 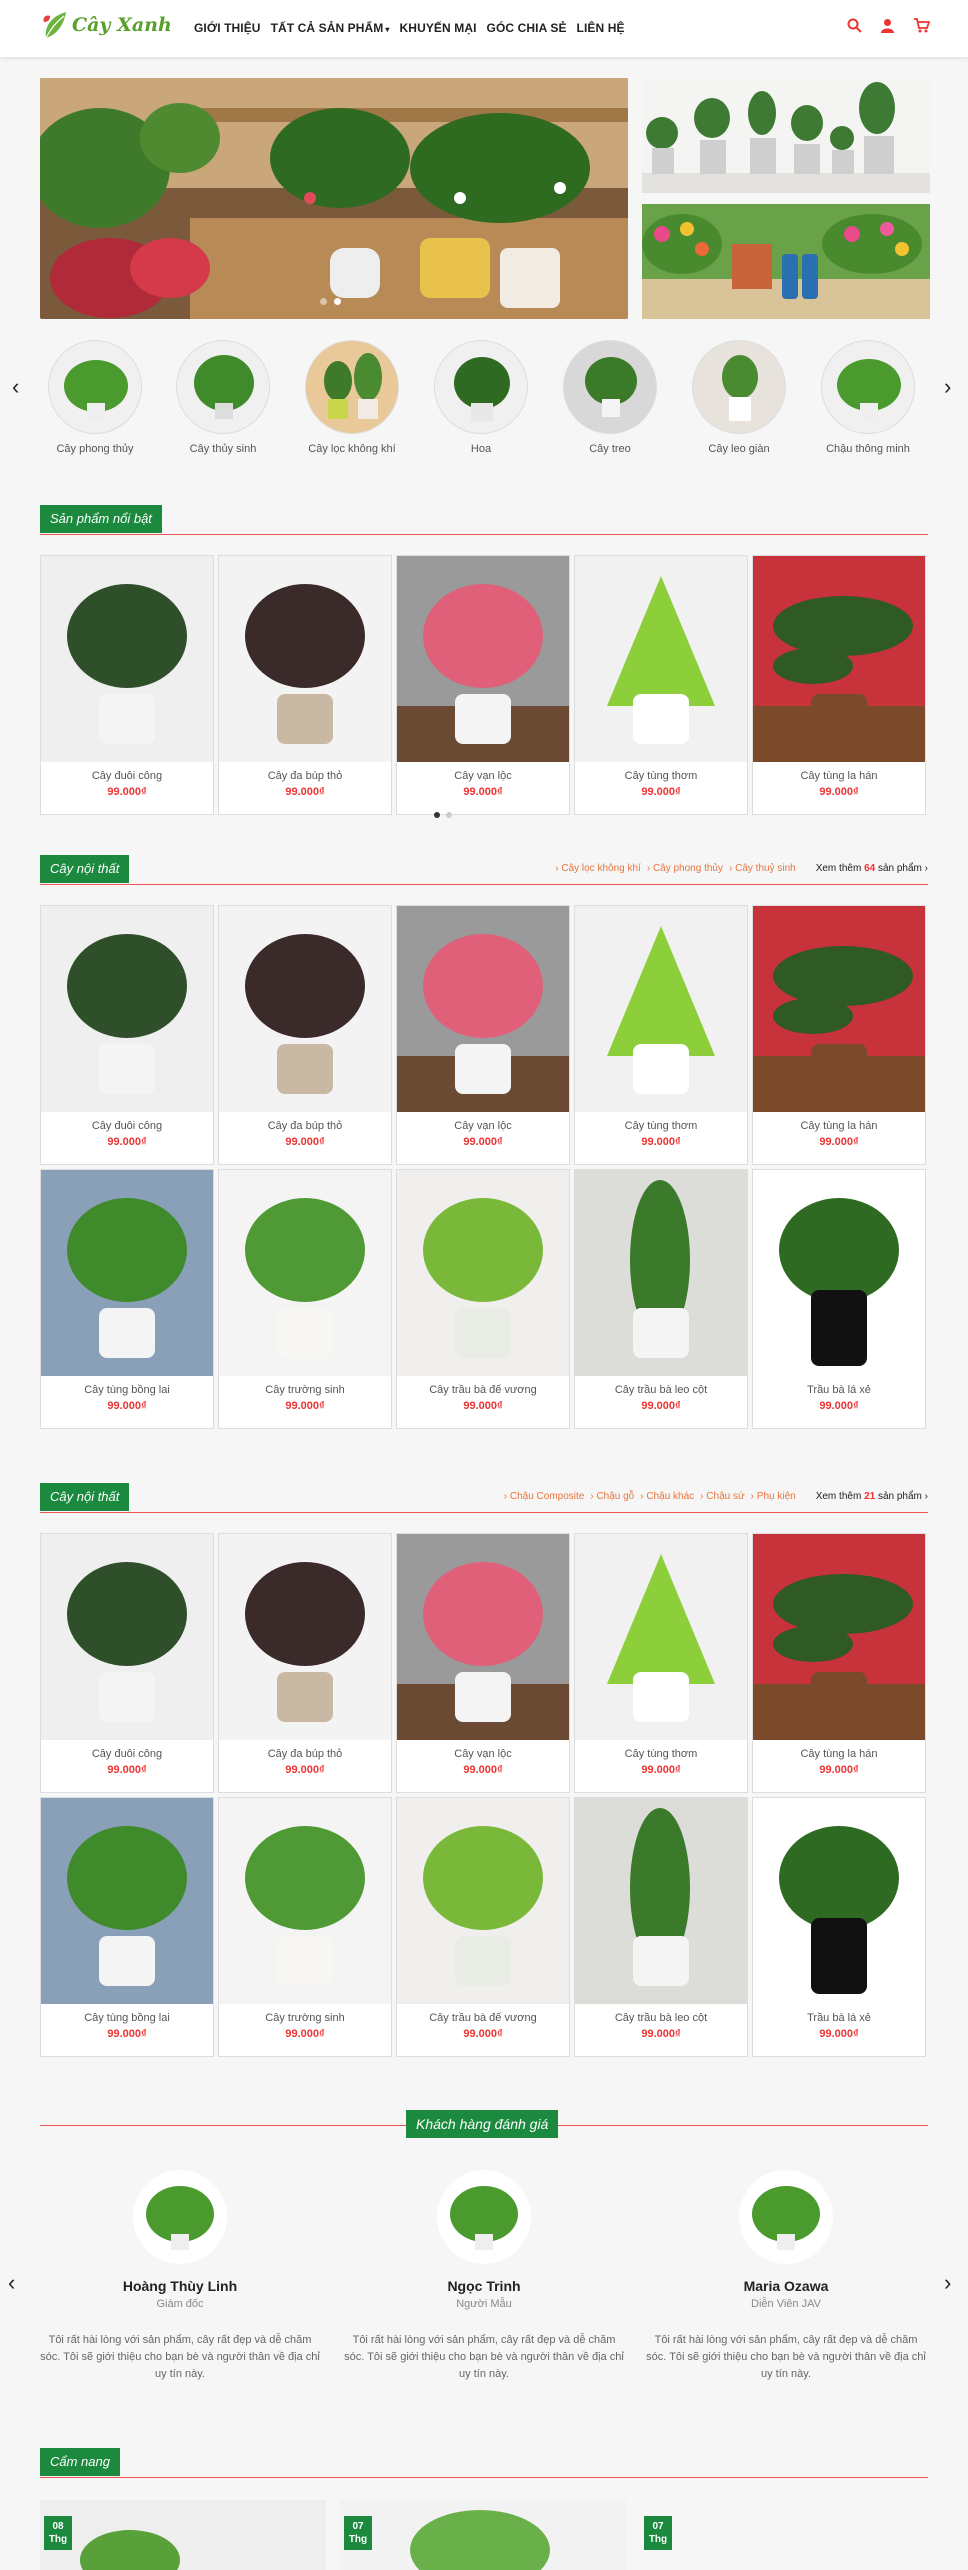 What do you see at coordinates (227, 28) in the screenshot?
I see `nav-about: GIỚI THIỆU` at bounding box center [227, 28].